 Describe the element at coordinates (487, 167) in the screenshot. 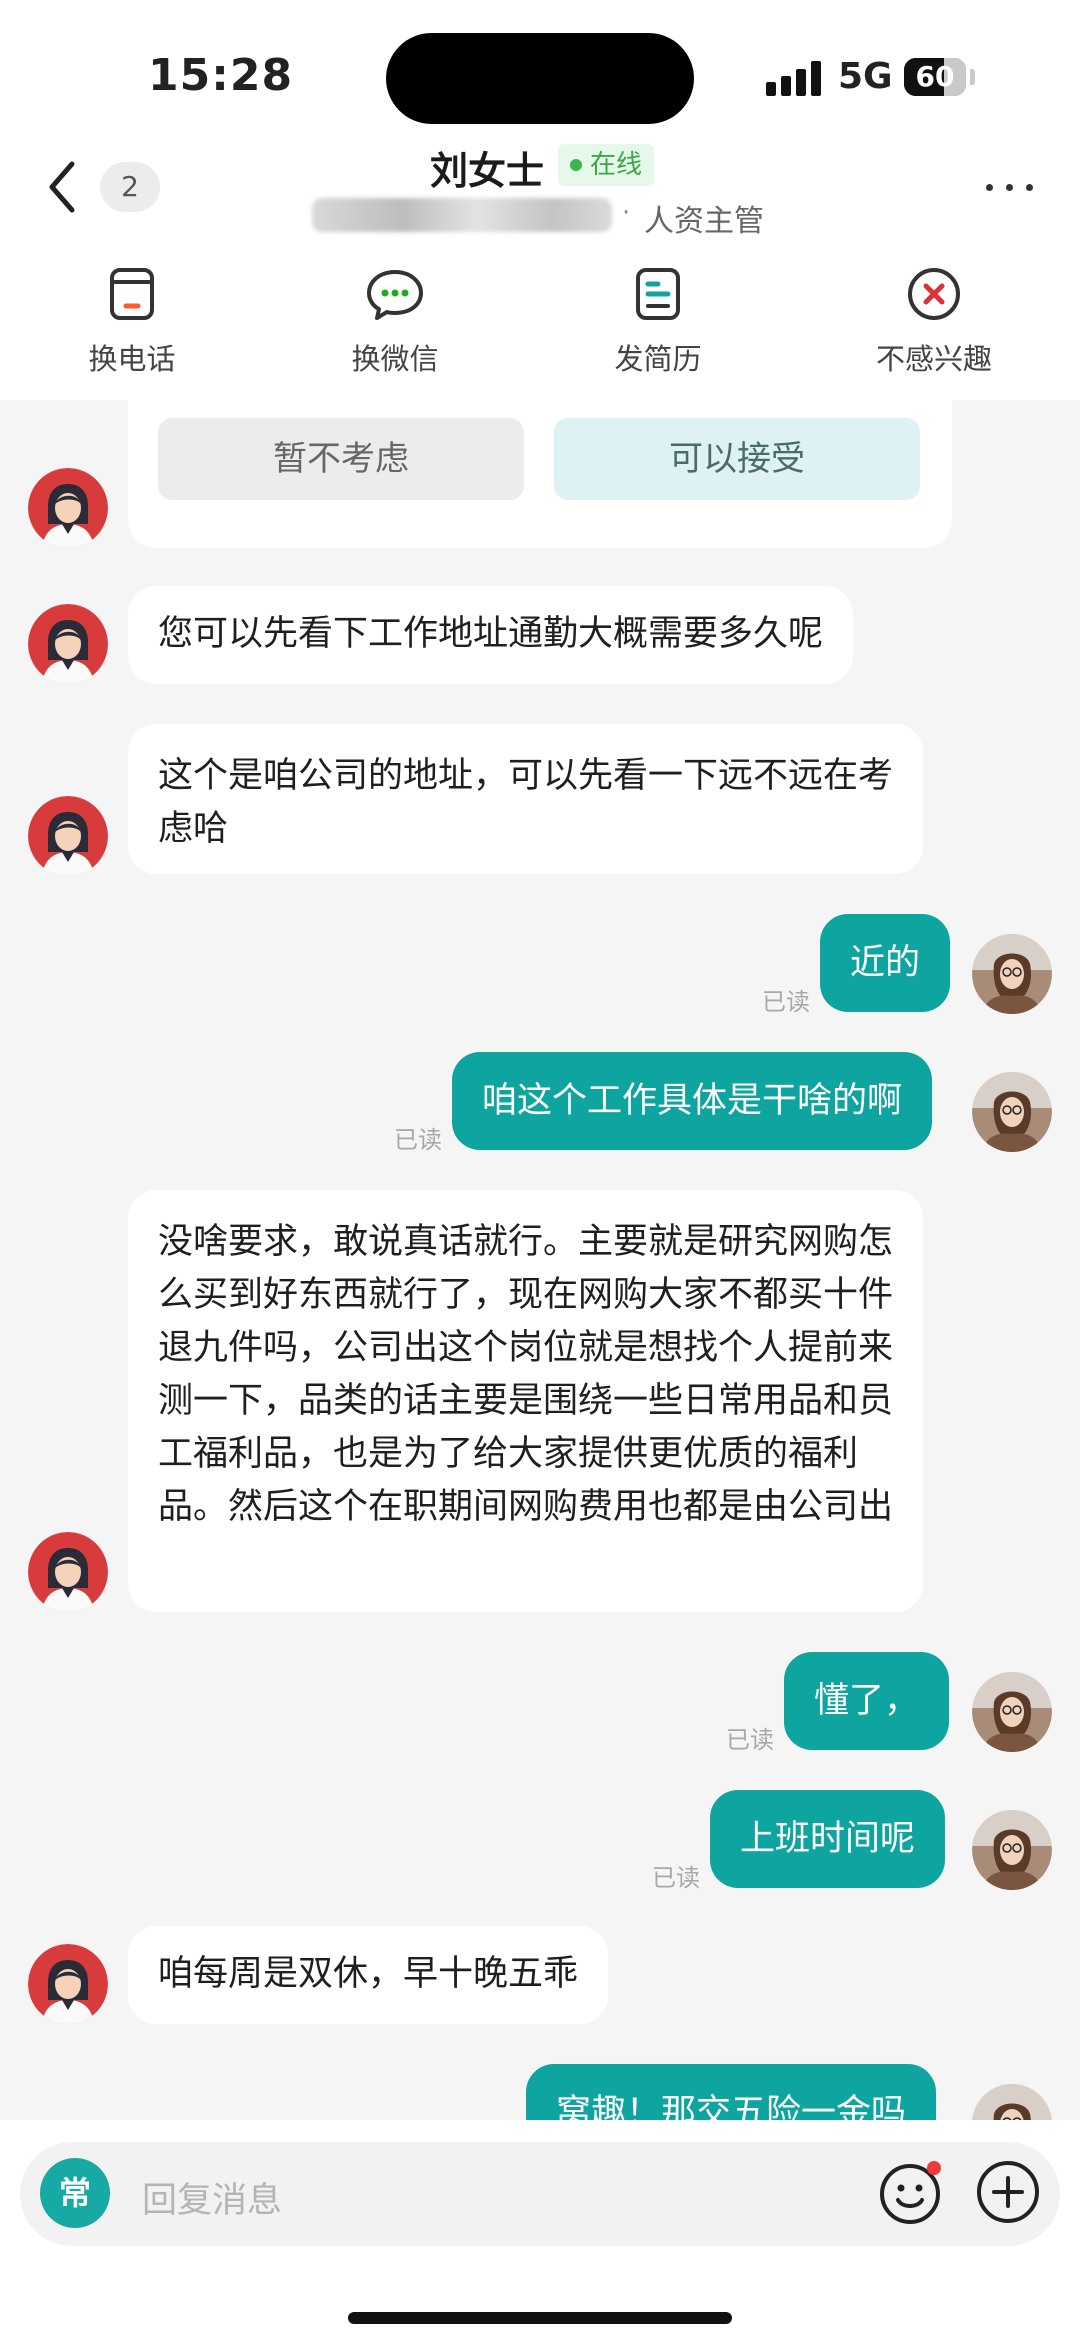

I see `contact-name: 刘女士` at that location.